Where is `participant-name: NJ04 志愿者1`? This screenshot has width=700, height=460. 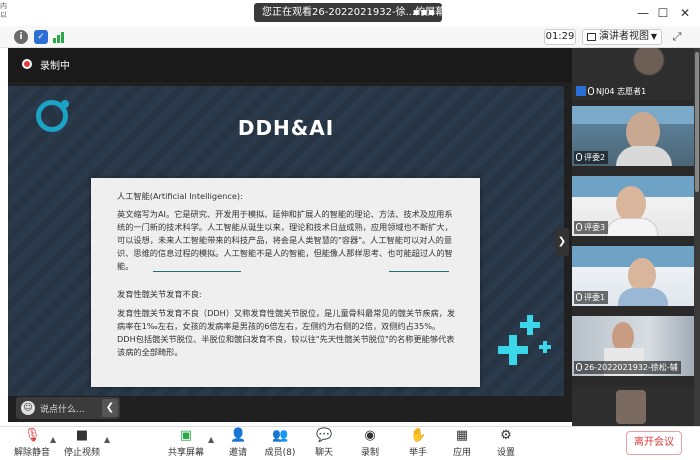
participant-name: NJ04 志愿者1 is located at coordinates (621, 91).